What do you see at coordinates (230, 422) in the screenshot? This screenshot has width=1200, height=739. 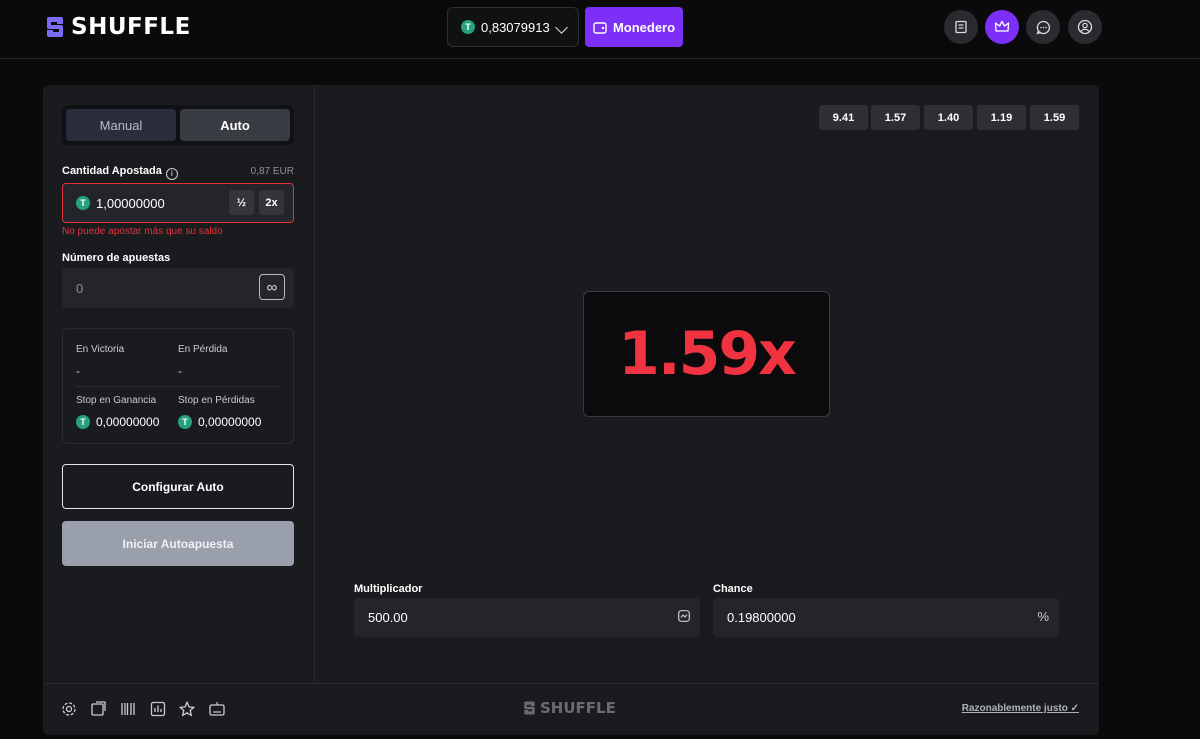 I see `stop-loss-value: 0,00000000` at bounding box center [230, 422].